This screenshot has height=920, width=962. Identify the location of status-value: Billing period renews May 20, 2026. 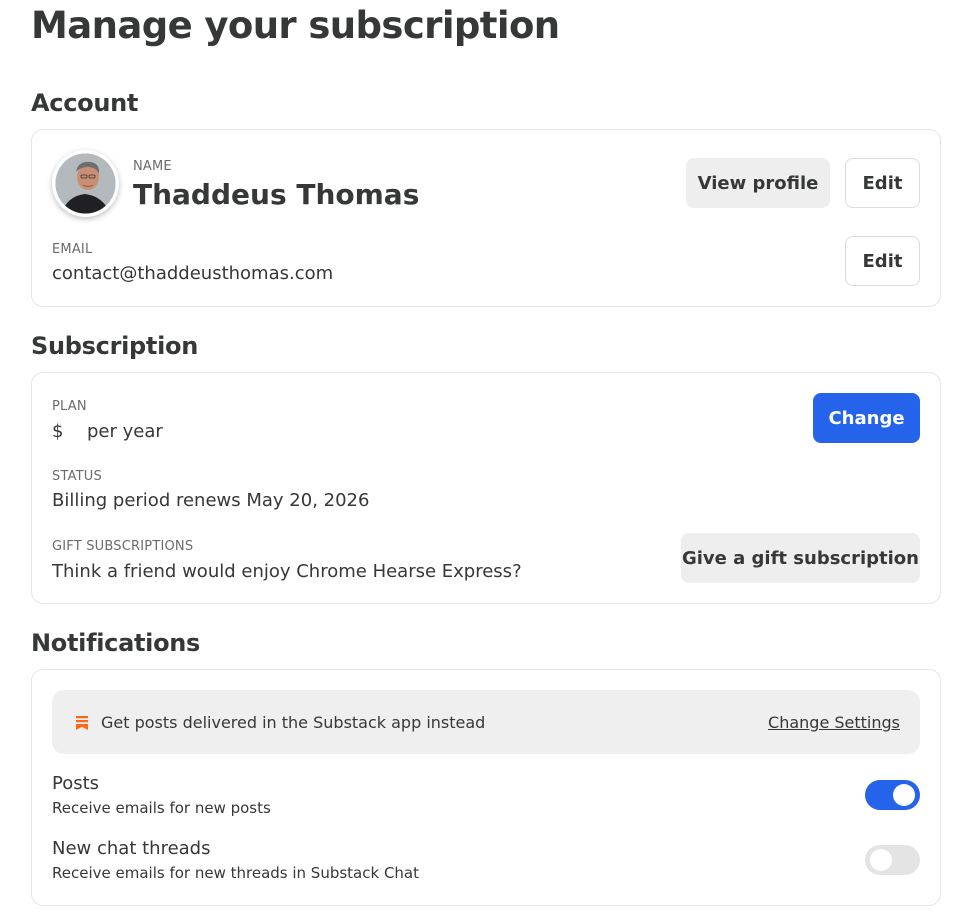
(211, 500).